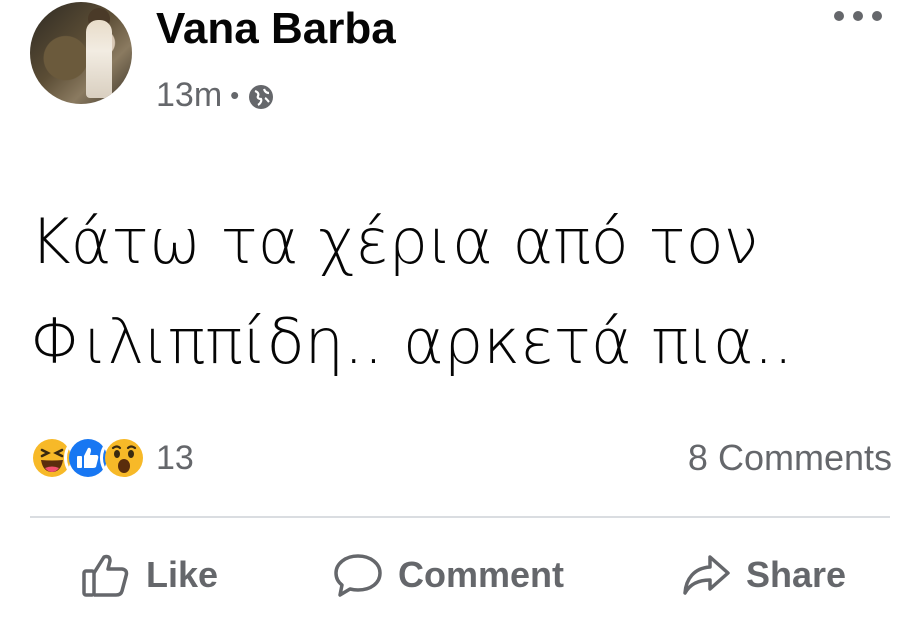  I want to click on avatar-figure, so click(99, 59).